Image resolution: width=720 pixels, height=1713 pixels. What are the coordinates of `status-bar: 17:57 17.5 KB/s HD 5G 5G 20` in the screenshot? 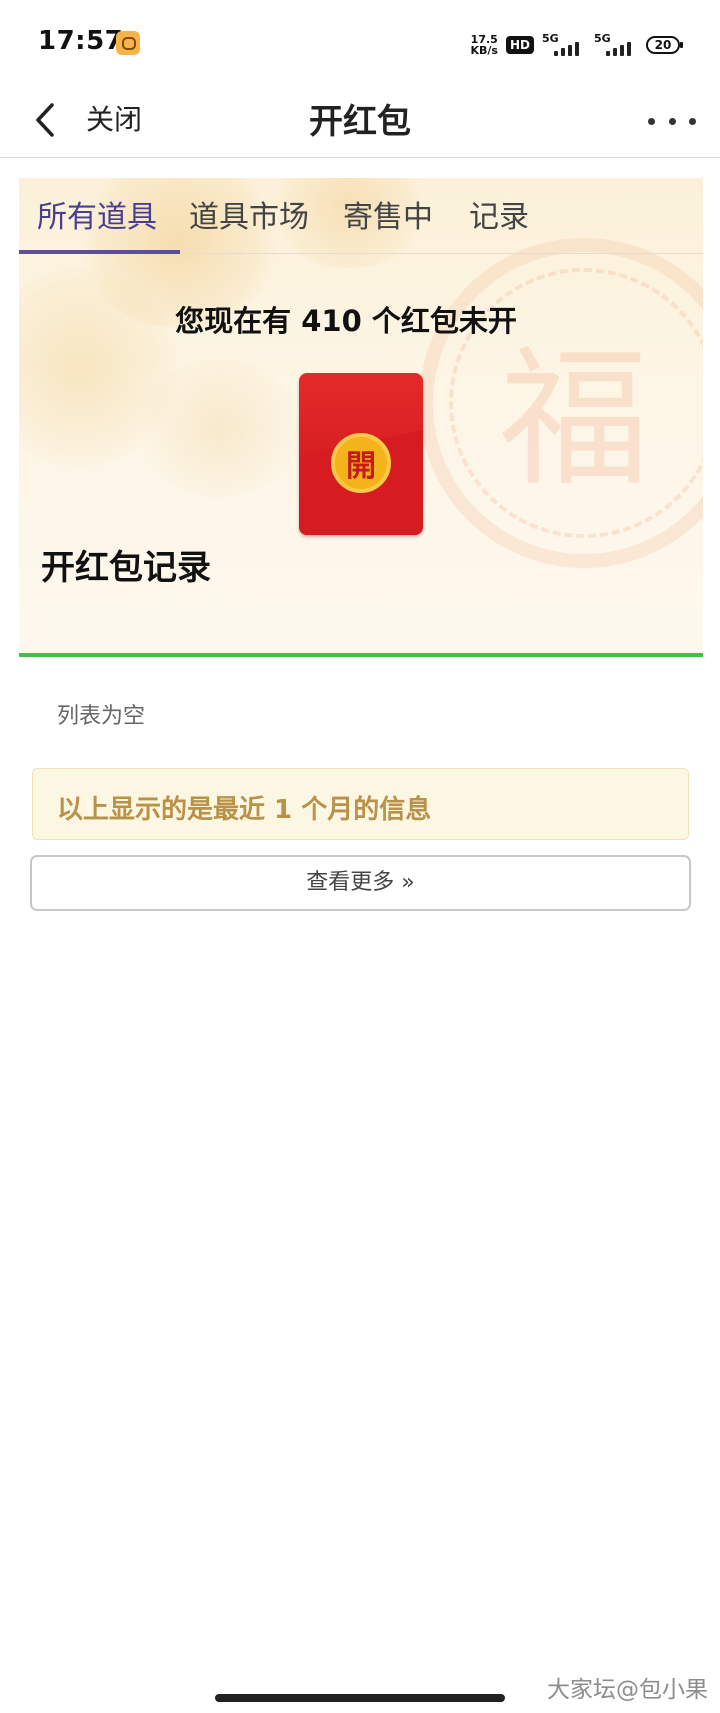 It's located at (360, 41).